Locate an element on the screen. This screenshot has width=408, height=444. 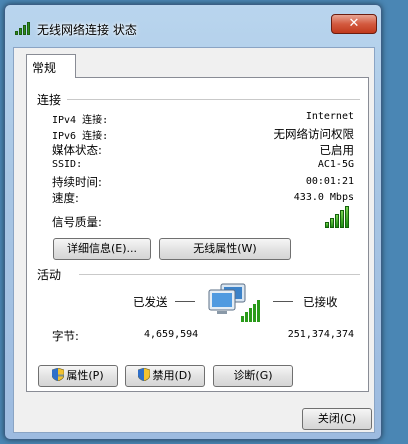
ssid-label: SSID: is located at coordinates (67, 164).